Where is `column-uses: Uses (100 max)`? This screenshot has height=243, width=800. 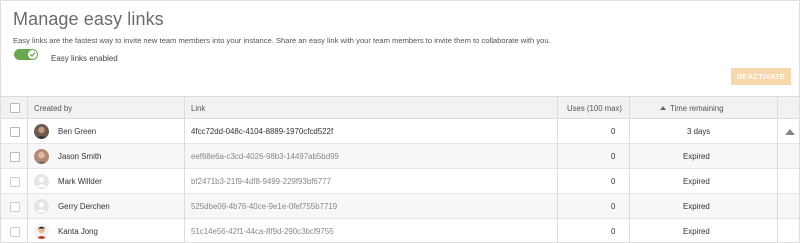
column-uses: Uses (100 max) is located at coordinates (594, 108).